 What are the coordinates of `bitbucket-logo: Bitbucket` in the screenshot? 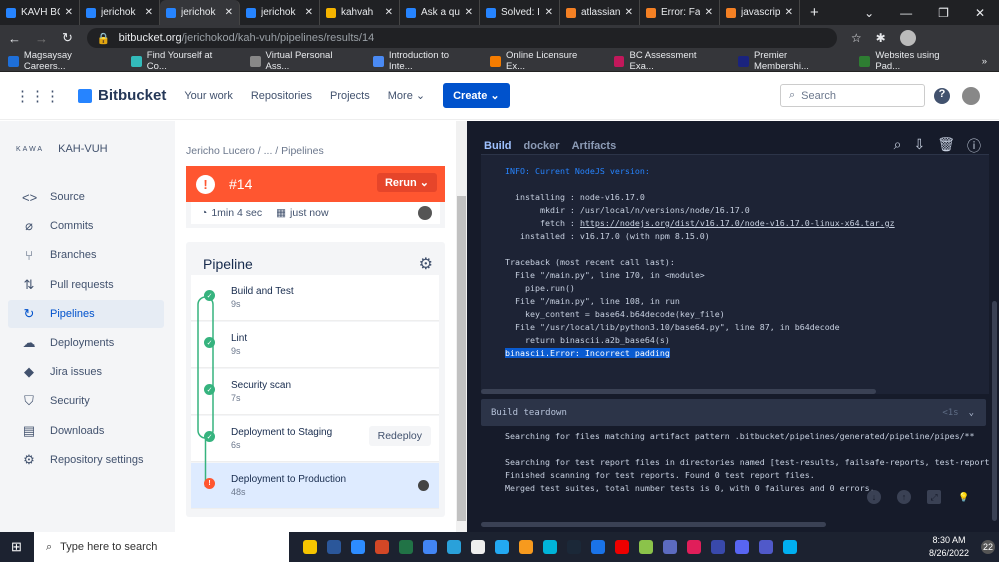 It's located at (122, 95).